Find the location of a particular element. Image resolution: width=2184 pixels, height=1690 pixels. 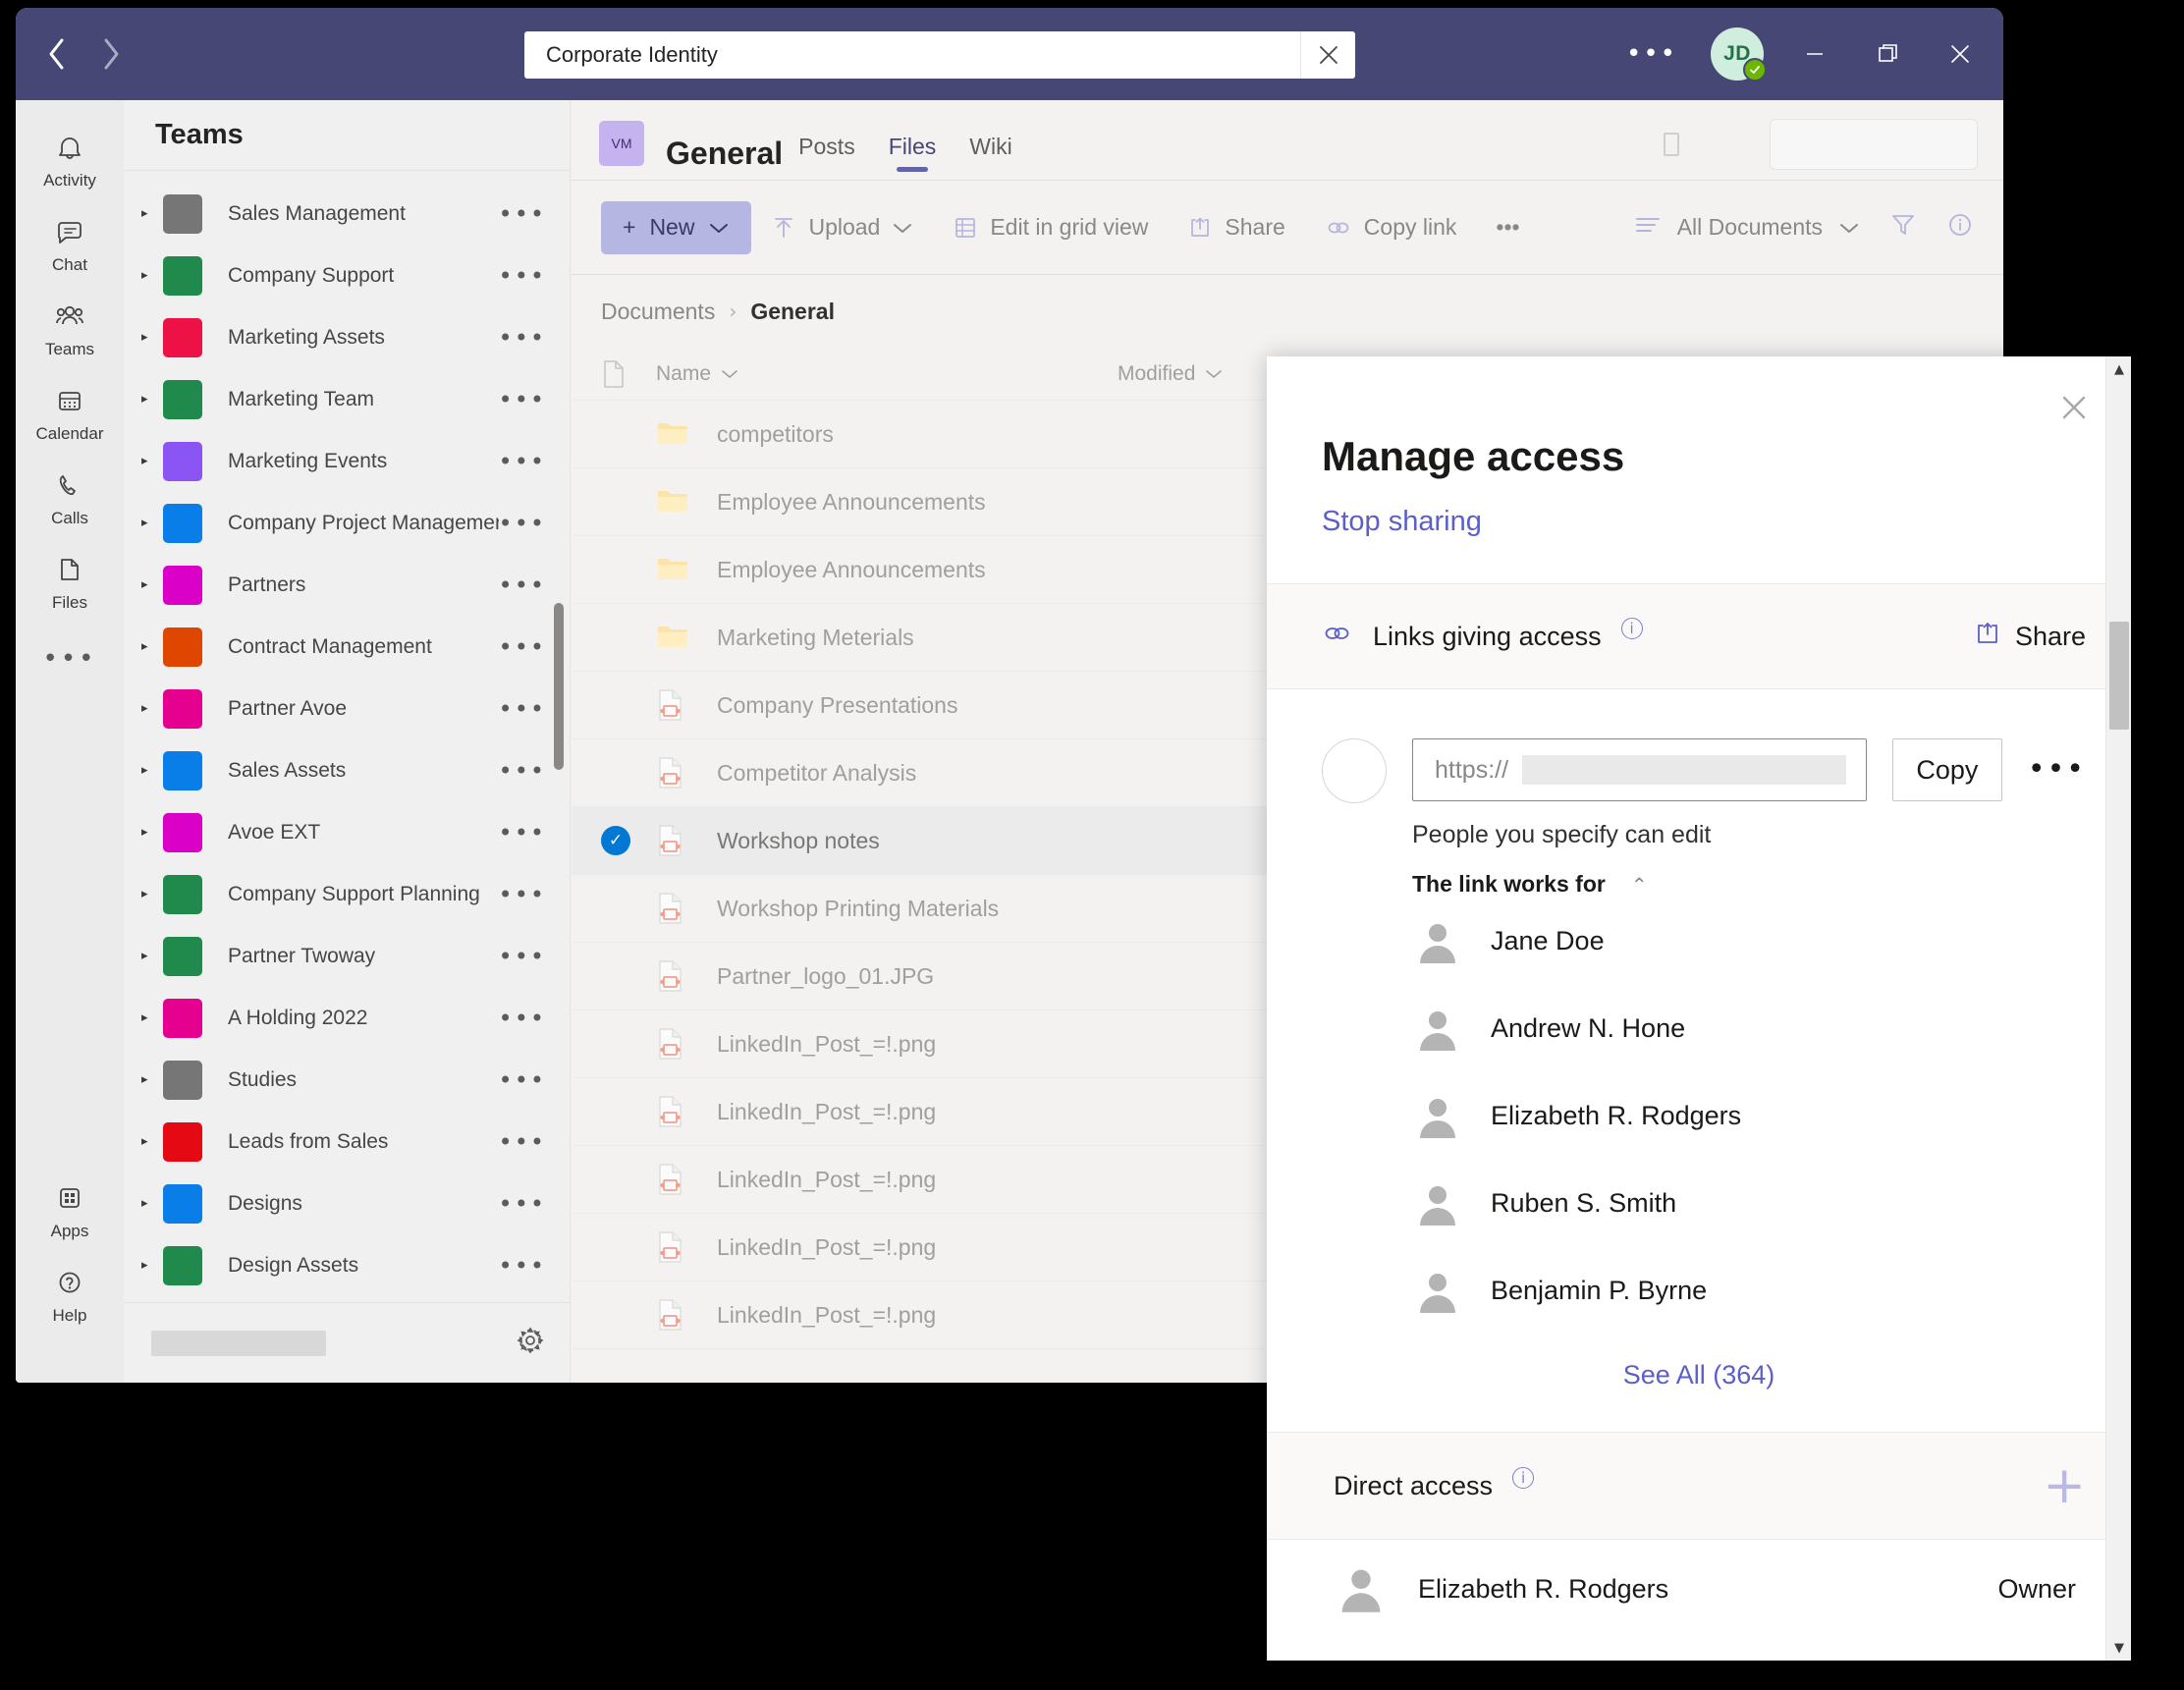

team-list-item: ▸ Marketing Events ••• is located at coordinates (347, 461).